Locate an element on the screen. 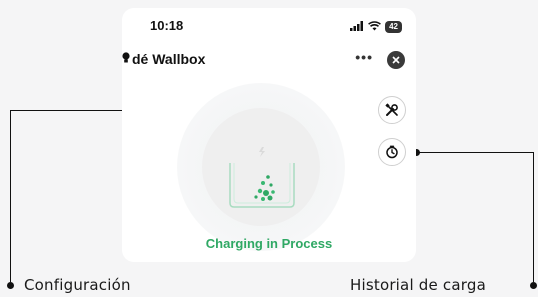 Image resolution: width=538 pixels, height=297 pixels. bulb-icon is located at coordinates (126, 59).